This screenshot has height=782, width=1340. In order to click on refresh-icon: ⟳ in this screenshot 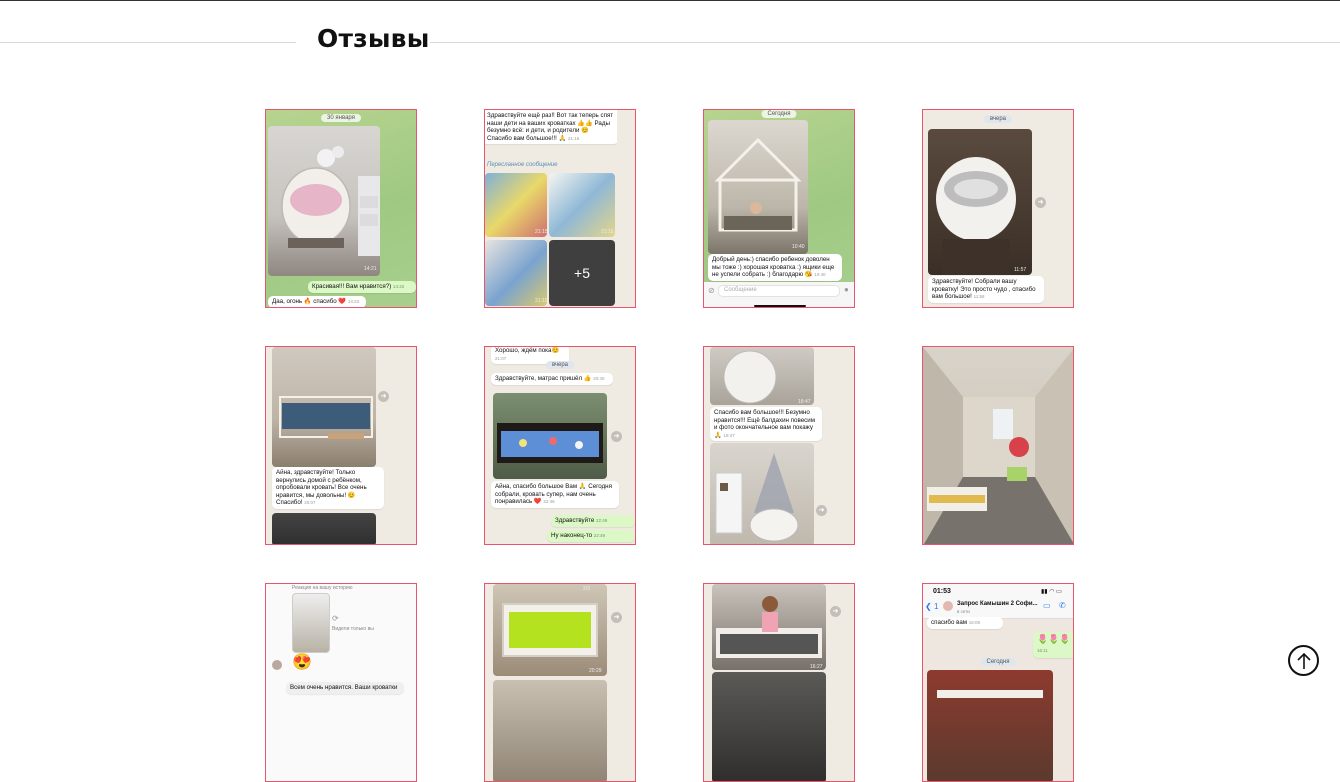, I will do `click(335, 618)`.